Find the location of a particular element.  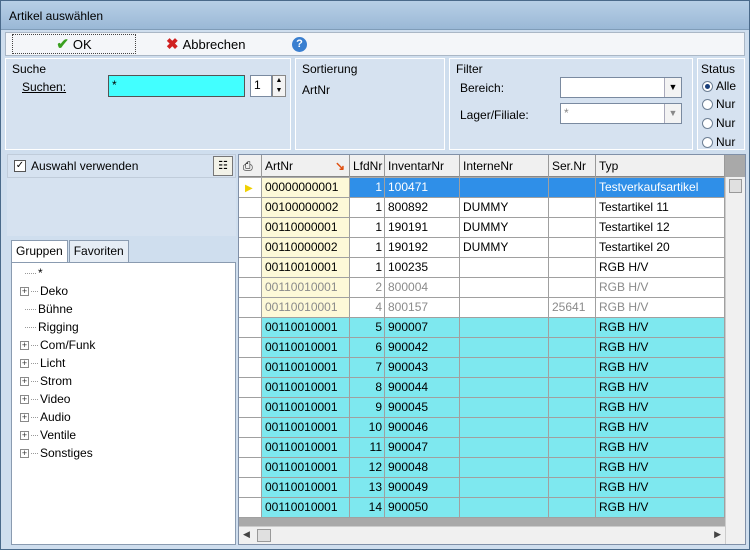

status-radio-4: Nur is located at coordinates (718, 142).